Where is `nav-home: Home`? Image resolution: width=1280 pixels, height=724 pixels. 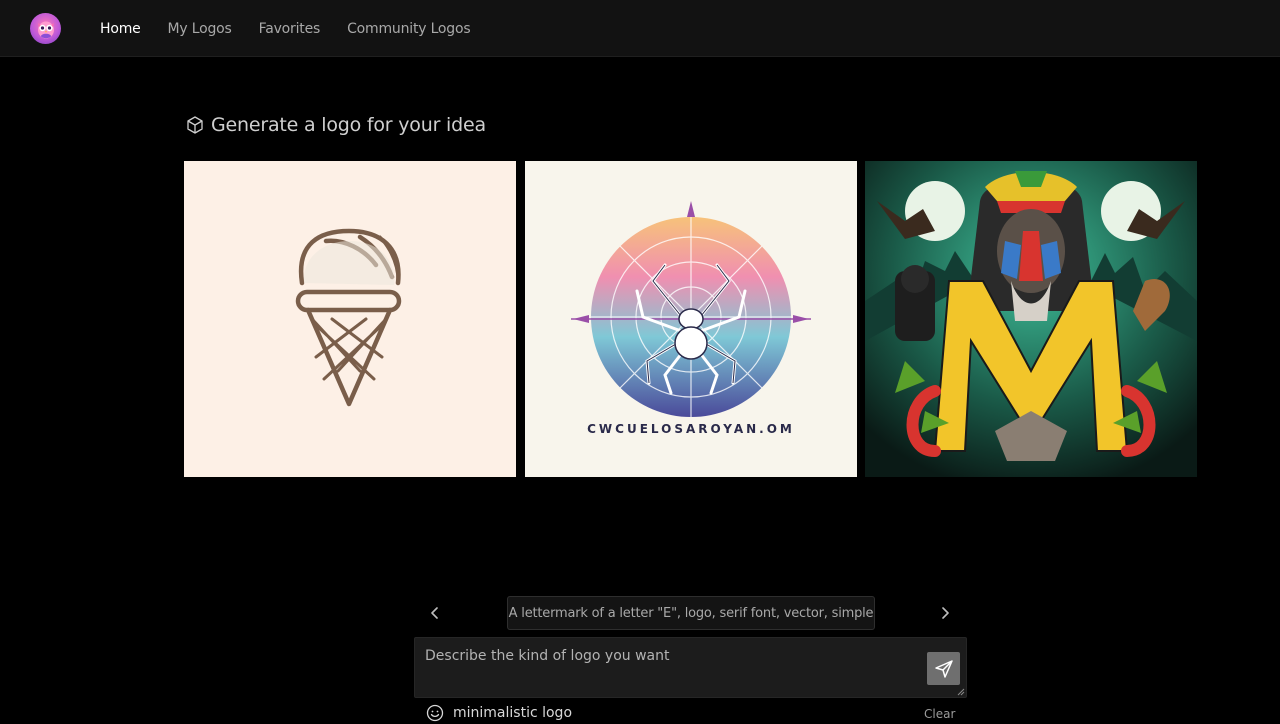 nav-home: Home is located at coordinates (120, 29).